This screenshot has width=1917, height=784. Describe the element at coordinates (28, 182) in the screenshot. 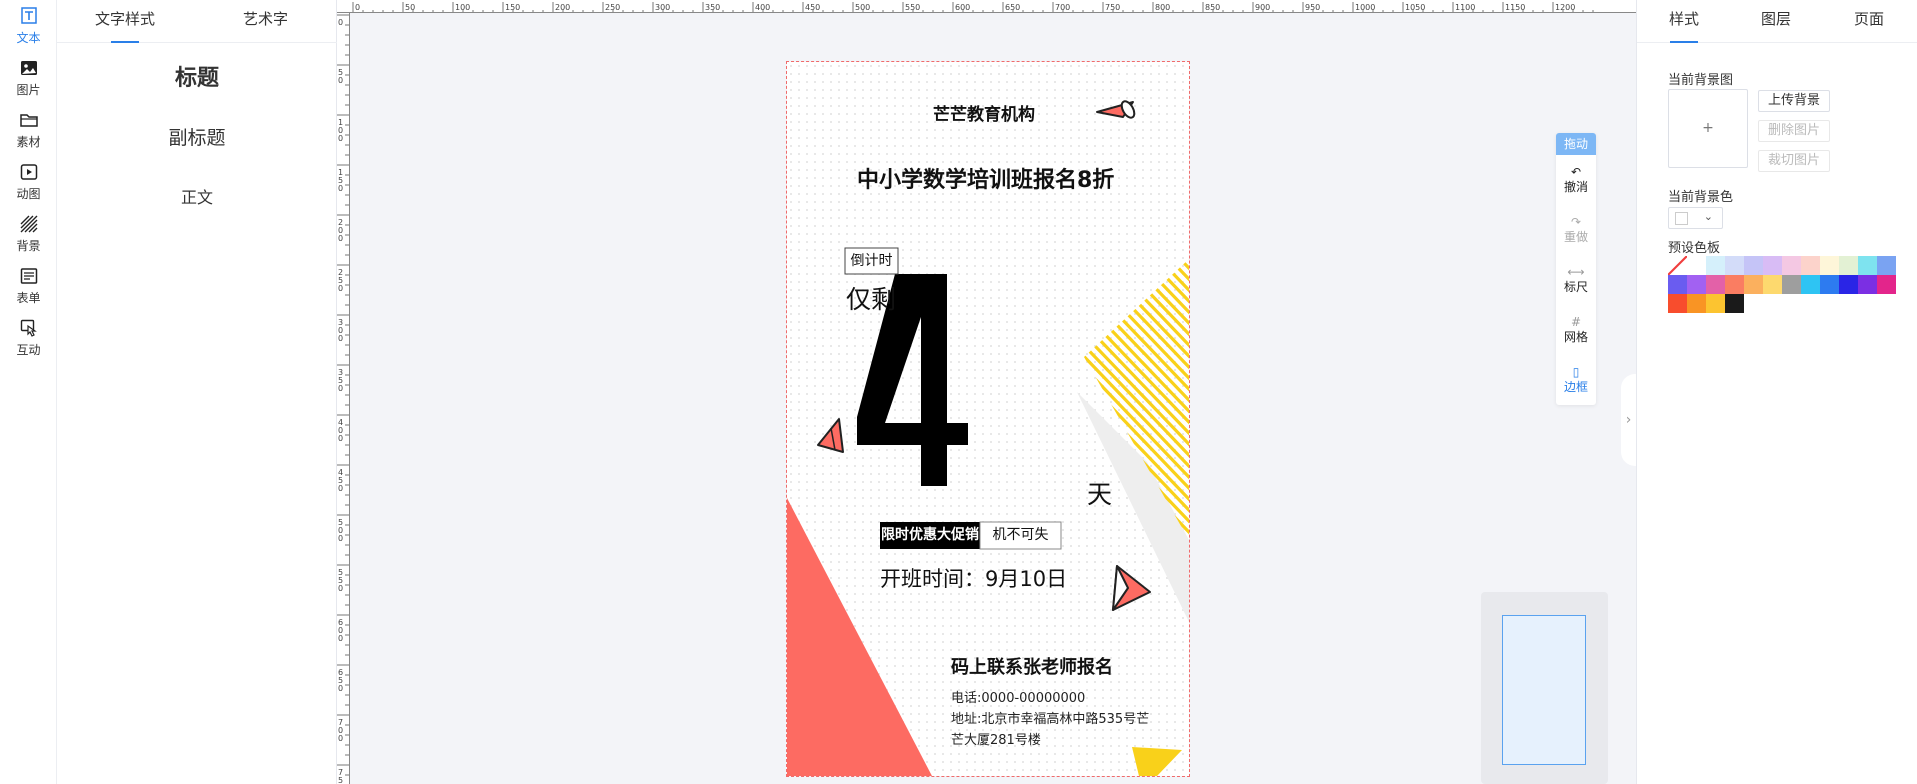

I see `sidebar-item-animation: 动图` at that location.